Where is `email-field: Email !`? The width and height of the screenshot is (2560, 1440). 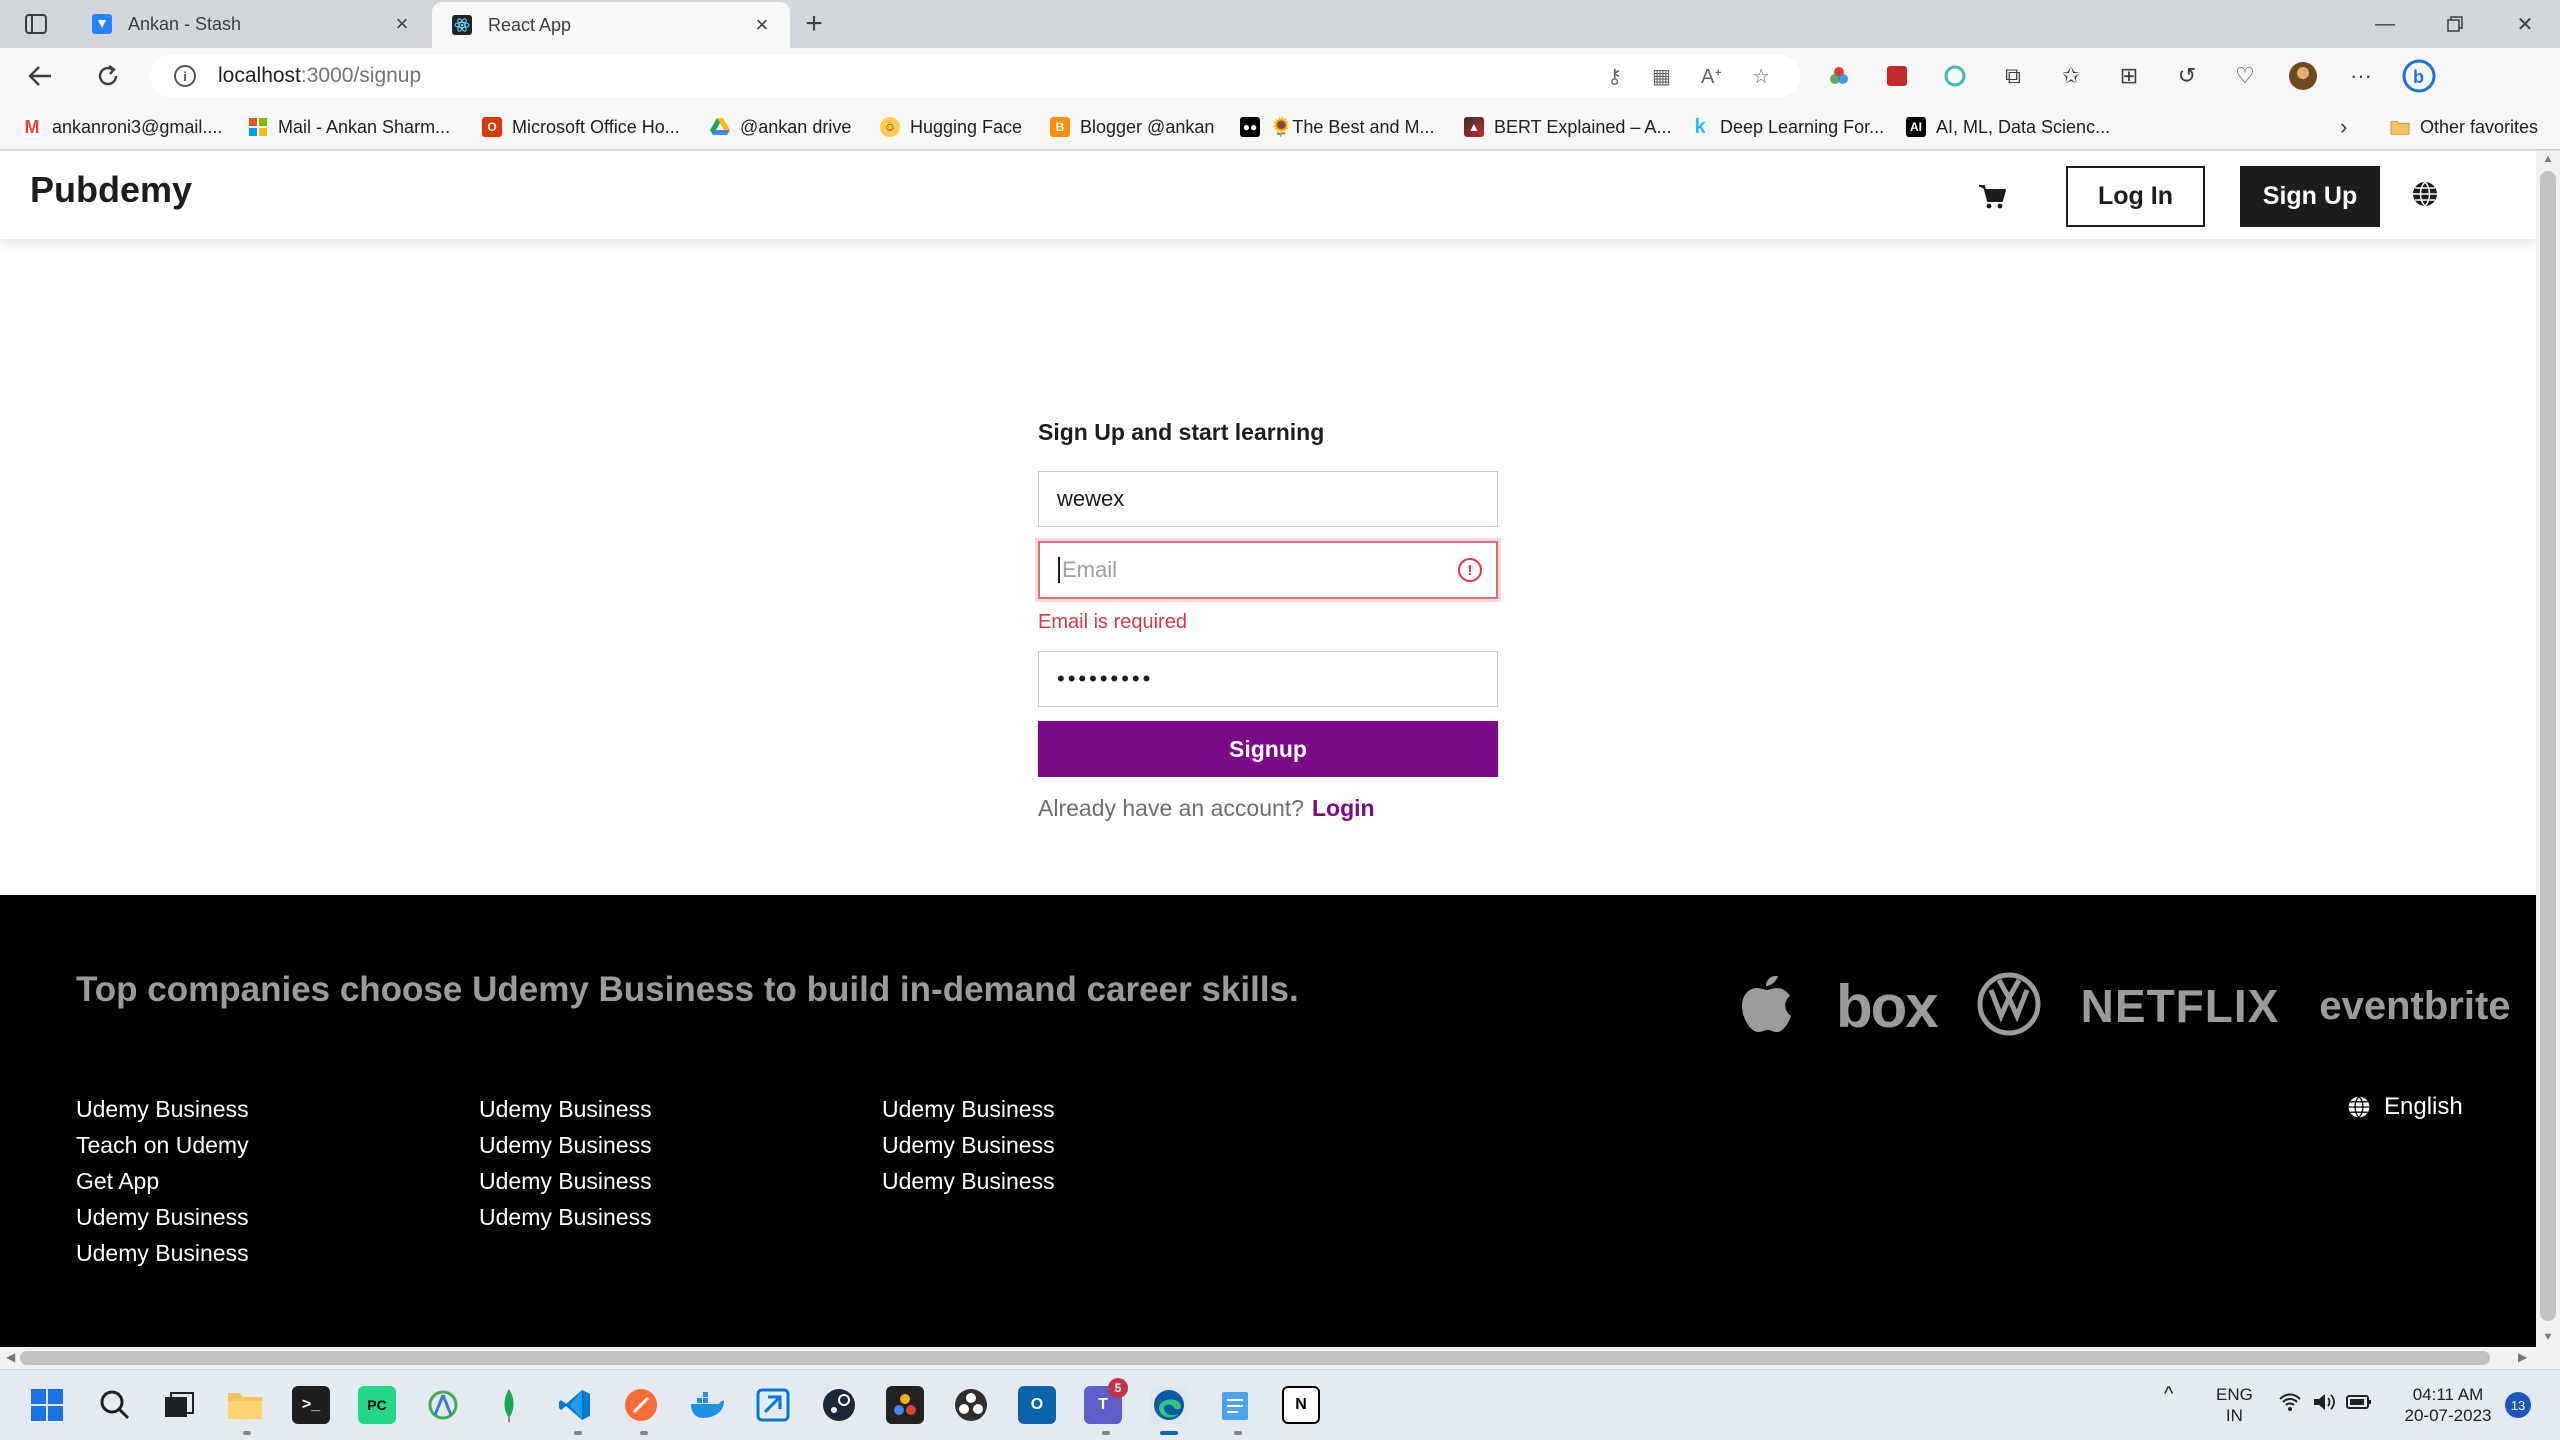 email-field: Email ! is located at coordinates (1268, 570).